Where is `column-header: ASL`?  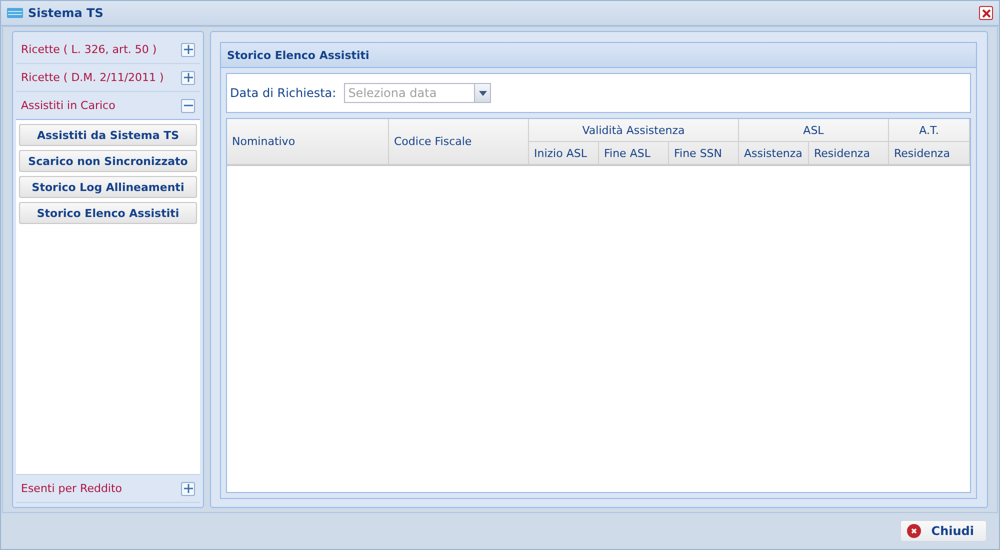 column-header: ASL is located at coordinates (814, 130).